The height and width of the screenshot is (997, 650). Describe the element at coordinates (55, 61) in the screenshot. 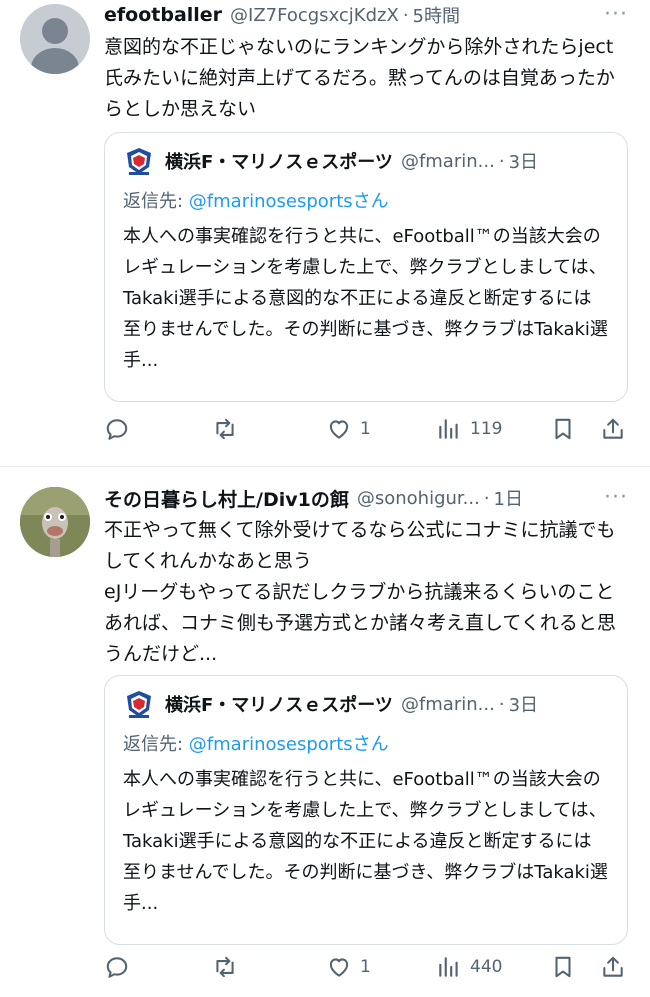

I see `default-avatar-body` at that location.